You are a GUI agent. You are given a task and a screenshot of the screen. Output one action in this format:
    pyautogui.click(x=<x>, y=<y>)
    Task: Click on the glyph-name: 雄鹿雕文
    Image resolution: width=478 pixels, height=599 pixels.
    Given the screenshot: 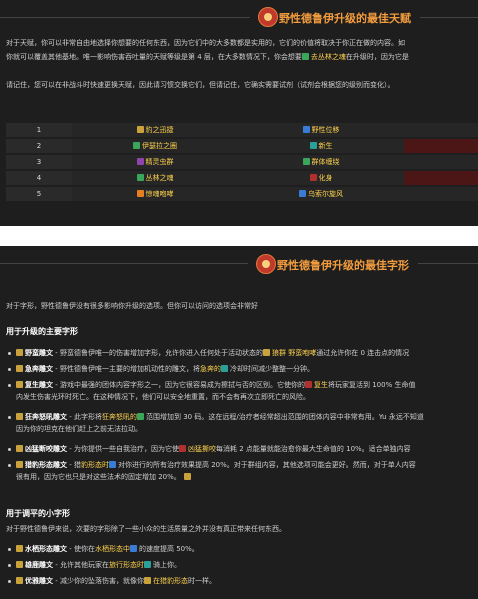 What is the action you would take?
    pyautogui.click(x=39, y=565)
    